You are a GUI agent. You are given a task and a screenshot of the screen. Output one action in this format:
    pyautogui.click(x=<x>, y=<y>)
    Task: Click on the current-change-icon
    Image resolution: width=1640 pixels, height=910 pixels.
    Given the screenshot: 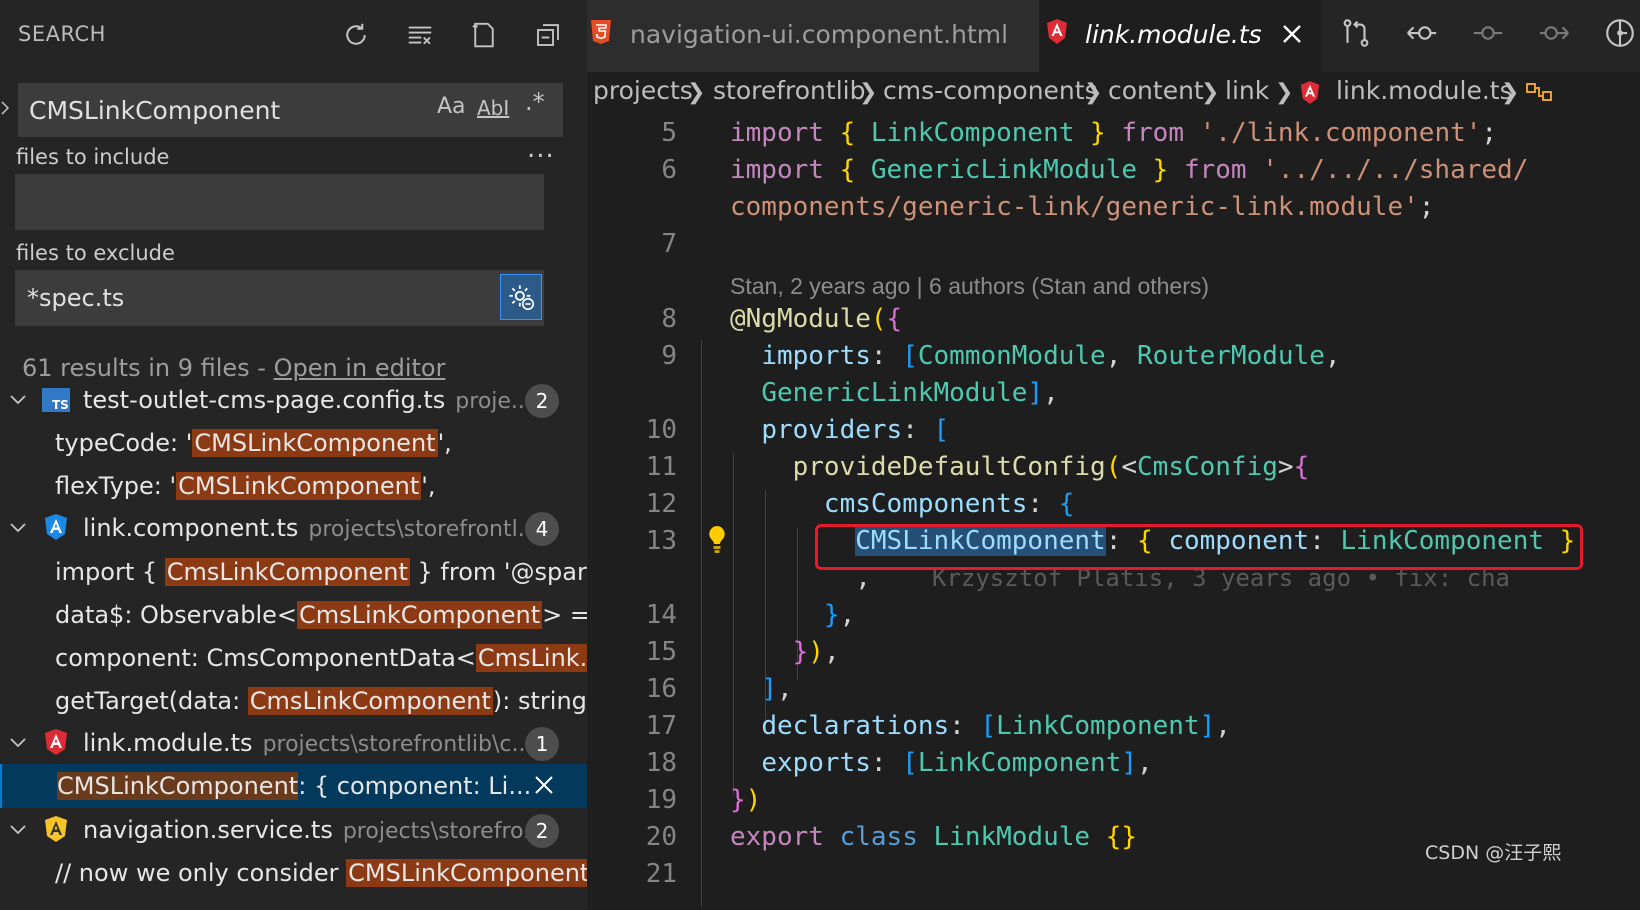 What is the action you would take?
    pyautogui.click(x=1488, y=33)
    